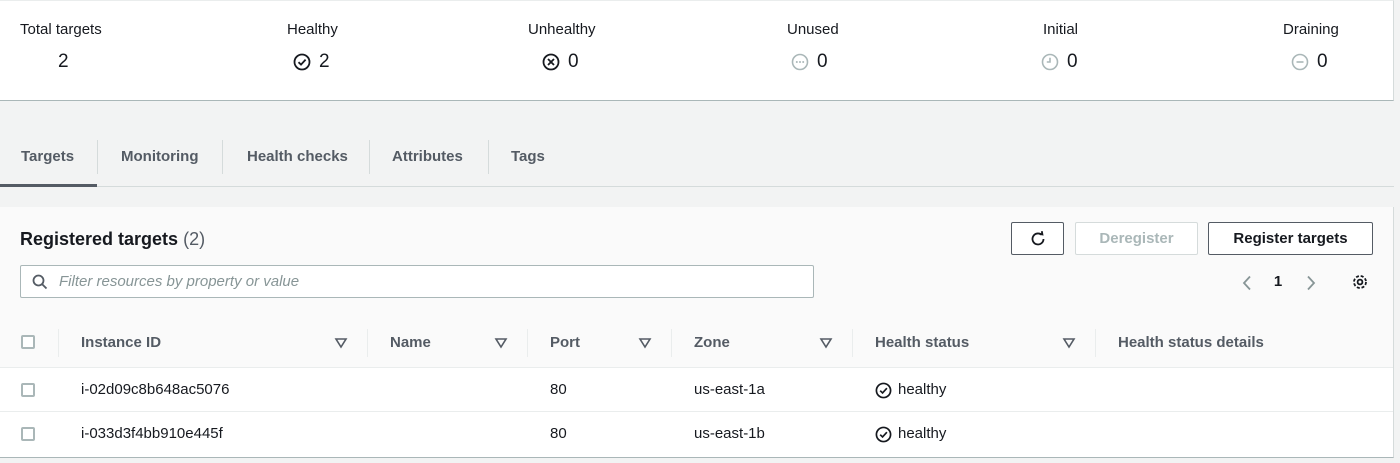 This screenshot has height=463, width=1400. Describe the element at coordinates (813, 29) in the screenshot. I see `stat-label: Unused` at that location.